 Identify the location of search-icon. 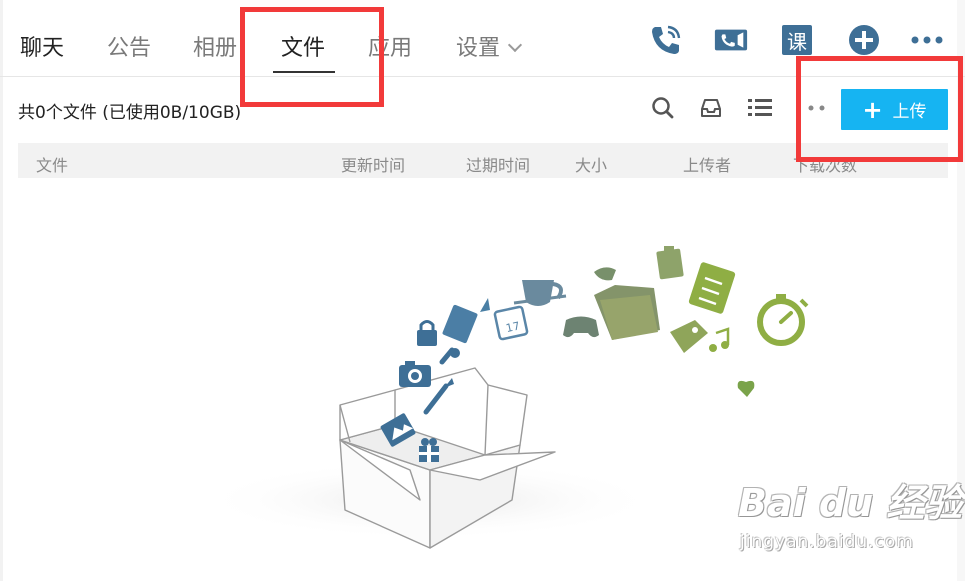
(663, 108).